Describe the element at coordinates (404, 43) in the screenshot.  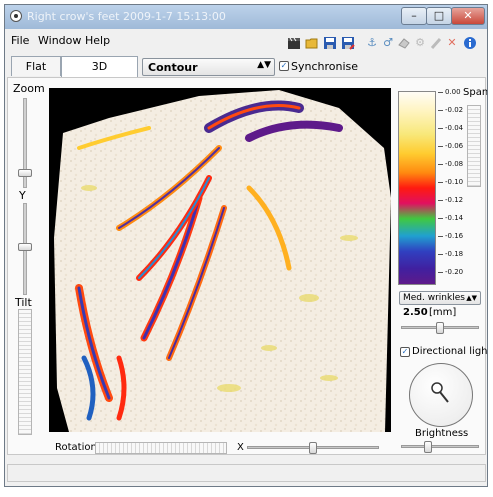
I see `eraser-icon` at that location.